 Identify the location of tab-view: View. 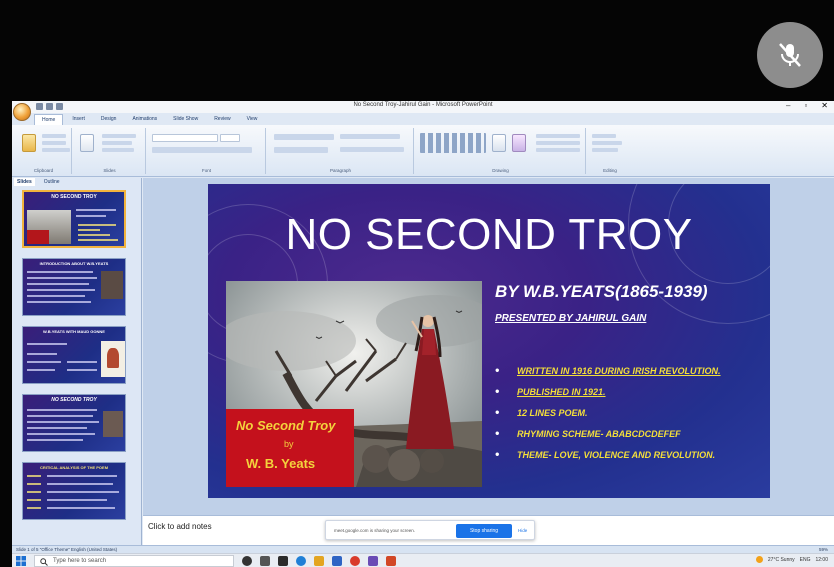
(252, 119).